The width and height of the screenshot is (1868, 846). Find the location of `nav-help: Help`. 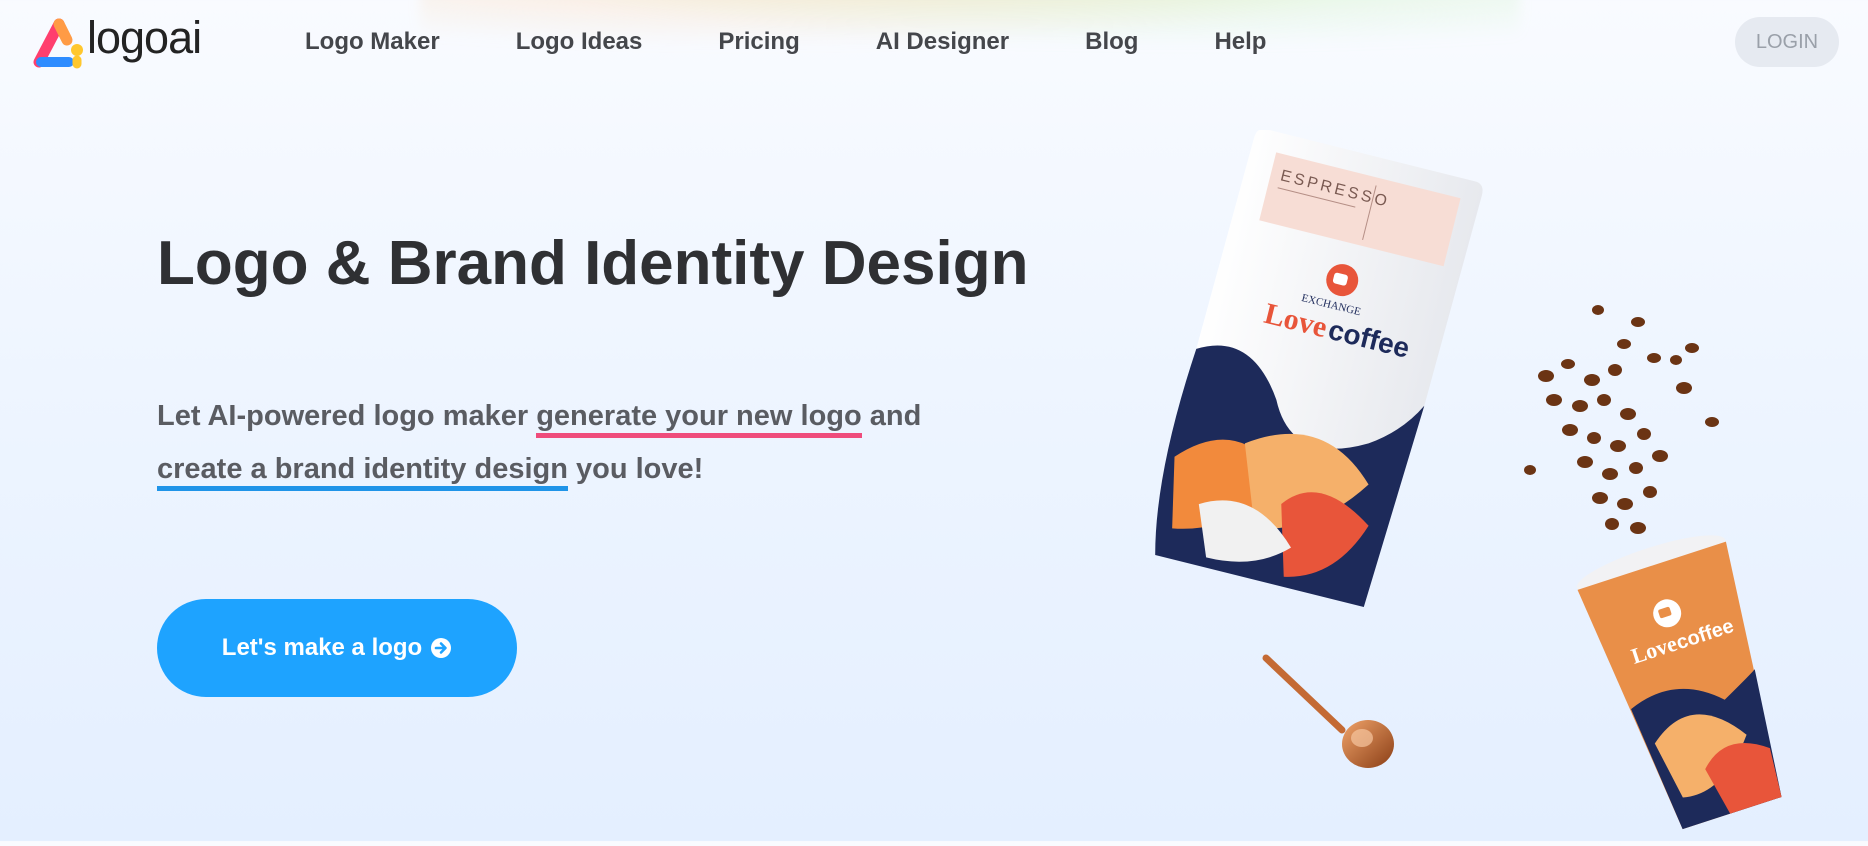

nav-help: Help is located at coordinates (1240, 42).